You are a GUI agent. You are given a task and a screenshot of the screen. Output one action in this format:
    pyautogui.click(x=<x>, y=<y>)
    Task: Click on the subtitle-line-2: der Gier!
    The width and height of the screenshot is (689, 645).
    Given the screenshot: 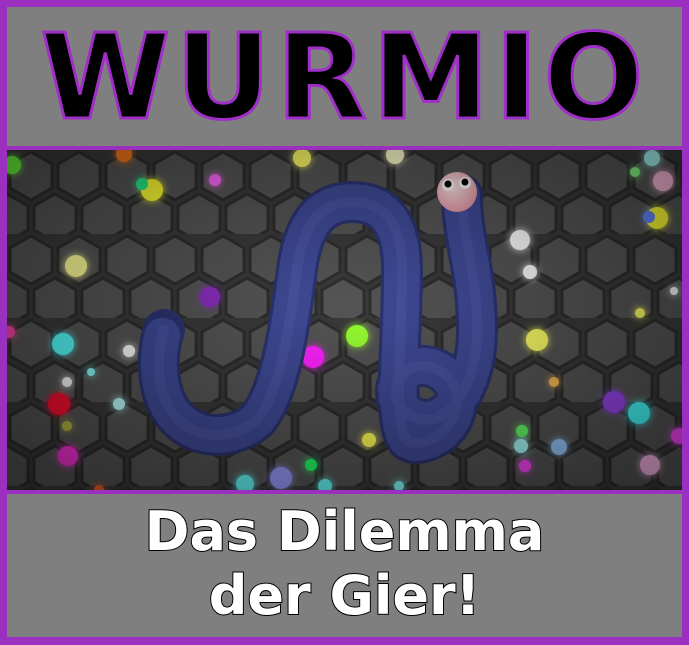 What is the action you would take?
    pyautogui.click(x=344, y=595)
    